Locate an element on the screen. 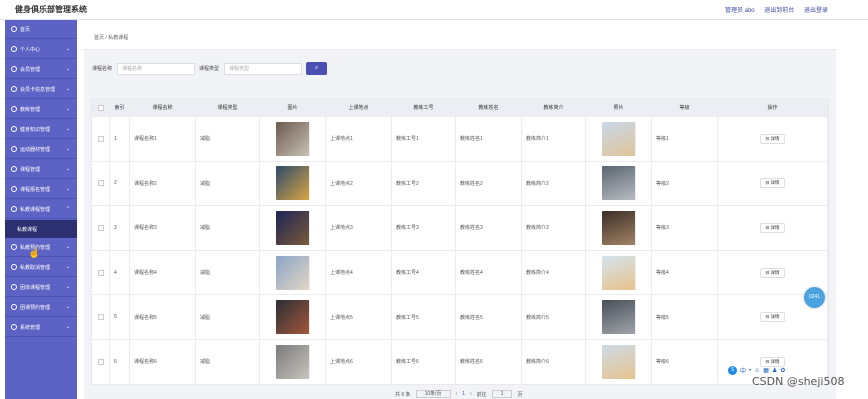 This screenshot has width=868, height=399. course-type-input: 课程类型 is located at coordinates (263, 68).